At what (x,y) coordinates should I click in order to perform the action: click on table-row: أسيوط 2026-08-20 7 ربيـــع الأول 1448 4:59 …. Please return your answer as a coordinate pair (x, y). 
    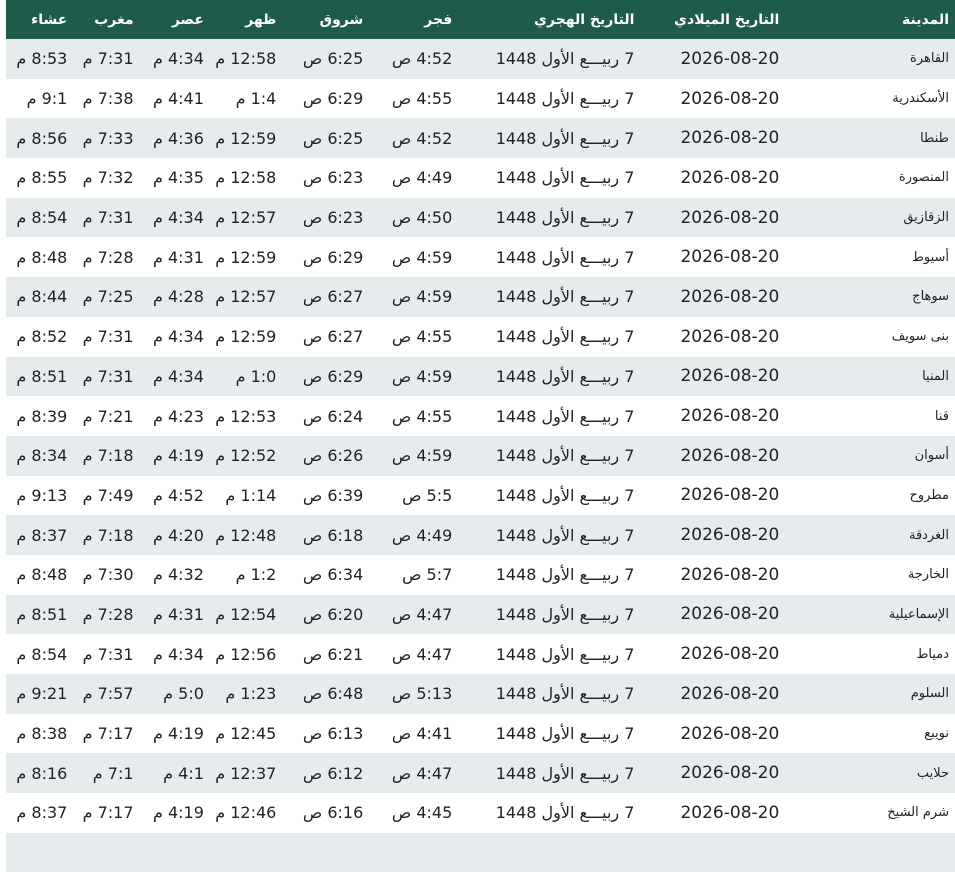
    Looking at the image, I should click on (480, 257).